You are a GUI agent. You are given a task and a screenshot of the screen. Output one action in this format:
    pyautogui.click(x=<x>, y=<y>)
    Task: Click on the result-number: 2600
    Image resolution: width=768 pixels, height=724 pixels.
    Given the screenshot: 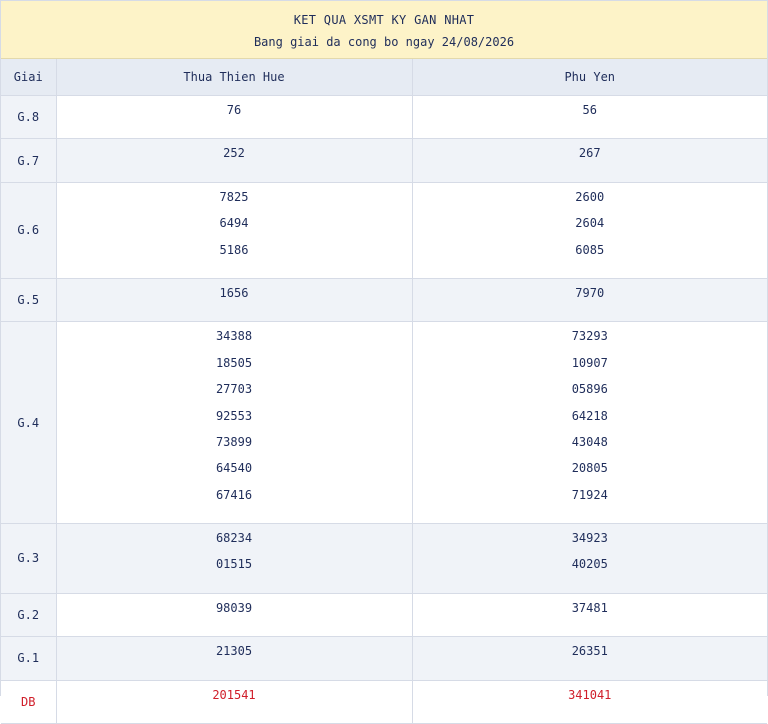 What is the action you would take?
    pyautogui.click(x=590, y=196)
    